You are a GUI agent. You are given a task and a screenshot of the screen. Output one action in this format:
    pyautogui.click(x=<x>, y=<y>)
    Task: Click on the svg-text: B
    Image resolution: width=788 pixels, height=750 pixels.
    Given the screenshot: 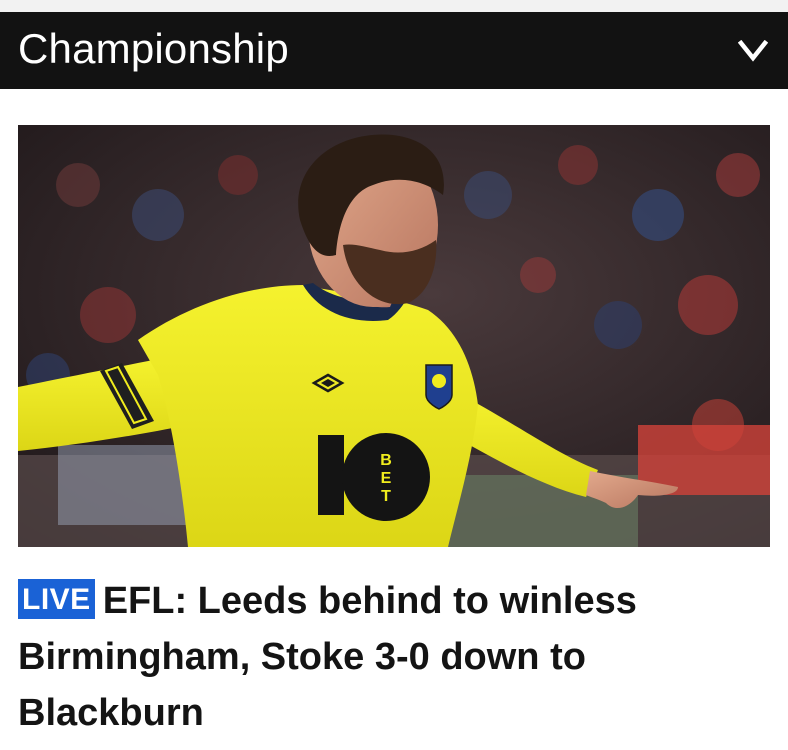 What is the action you would take?
    pyautogui.click(x=386, y=460)
    